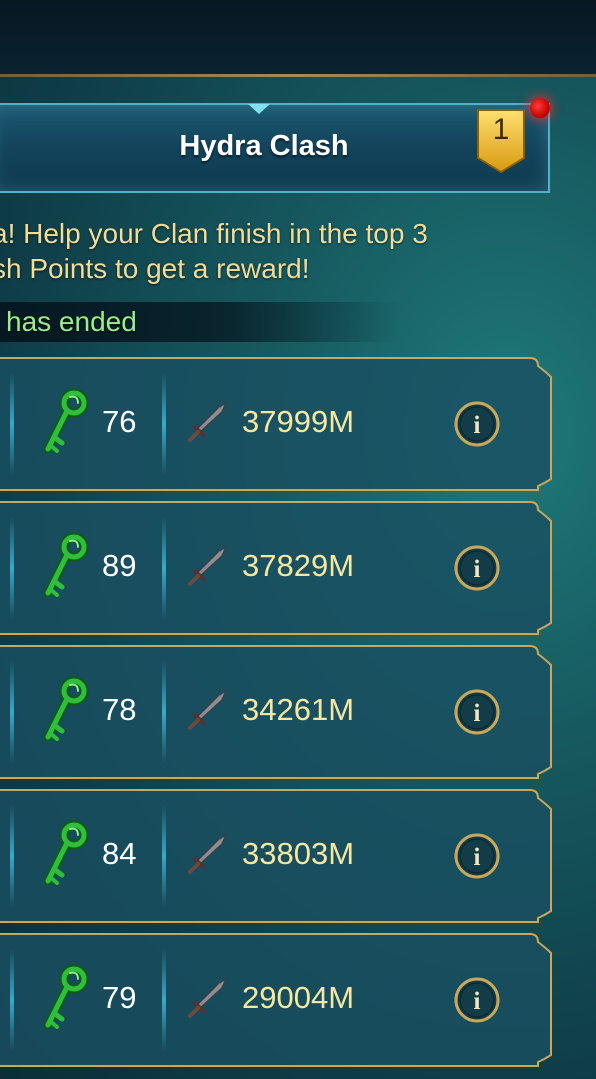 This screenshot has width=596, height=1079. I want to click on keys-count: 78, so click(119, 709).